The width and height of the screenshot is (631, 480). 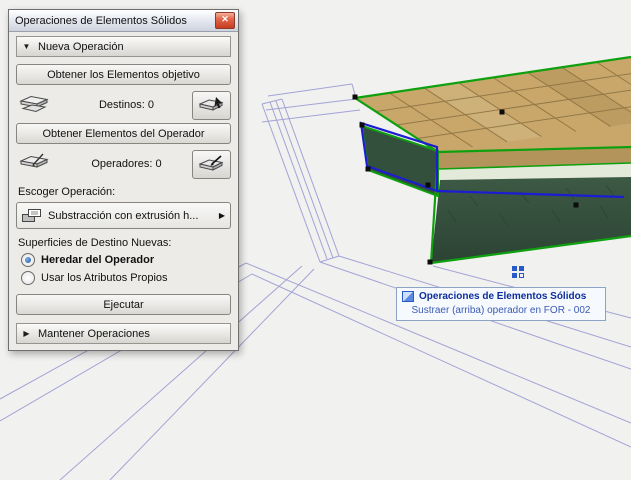 I want to click on subtraction-operation-icon, so click(x=31, y=215).